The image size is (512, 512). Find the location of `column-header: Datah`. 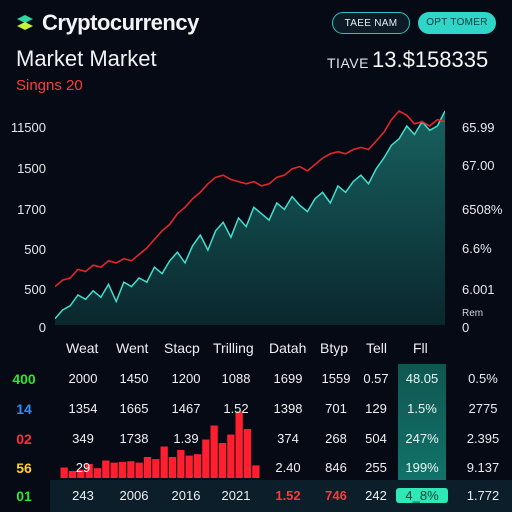

column-header: Datah is located at coordinates (287, 348).